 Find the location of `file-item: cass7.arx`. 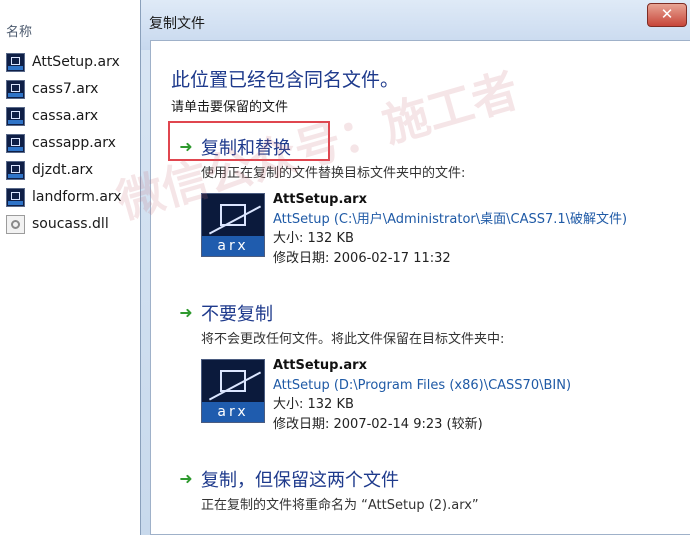

file-item: cass7.arx is located at coordinates (52, 89).